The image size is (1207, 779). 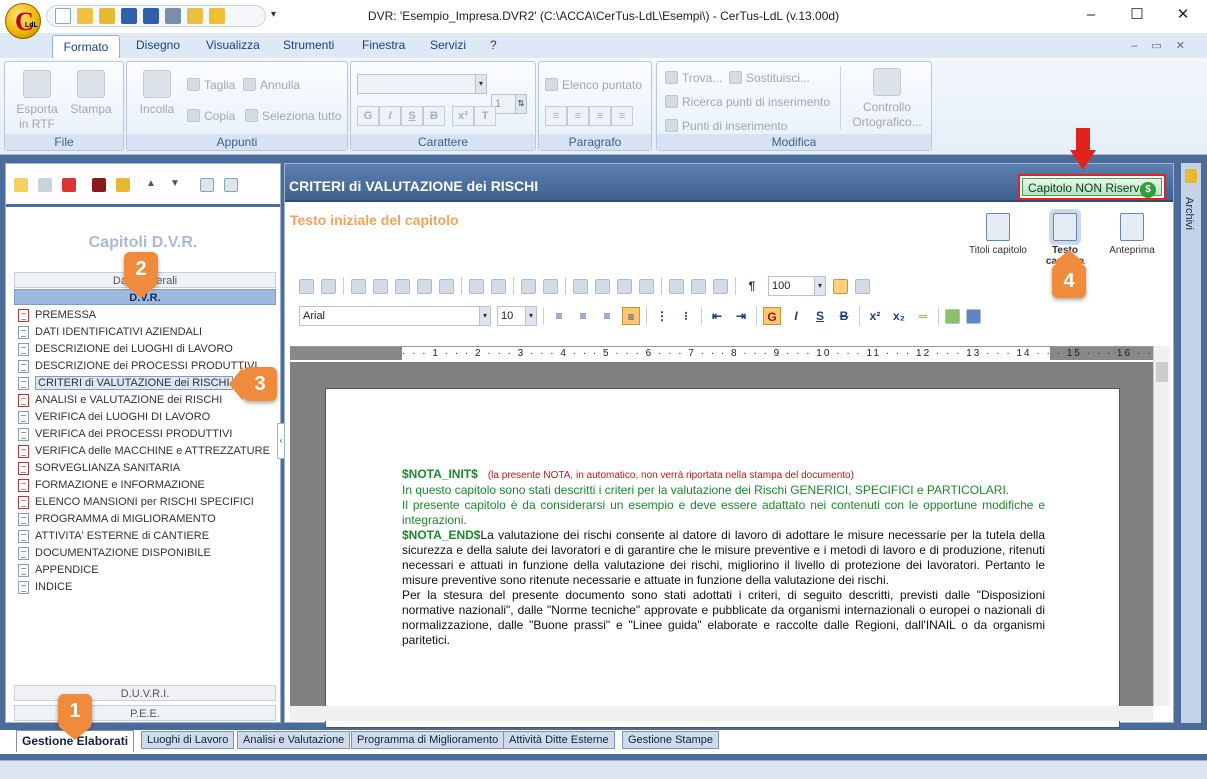 What do you see at coordinates (698, 286) in the screenshot?
I see `calendar-icon` at bounding box center [698, 286].